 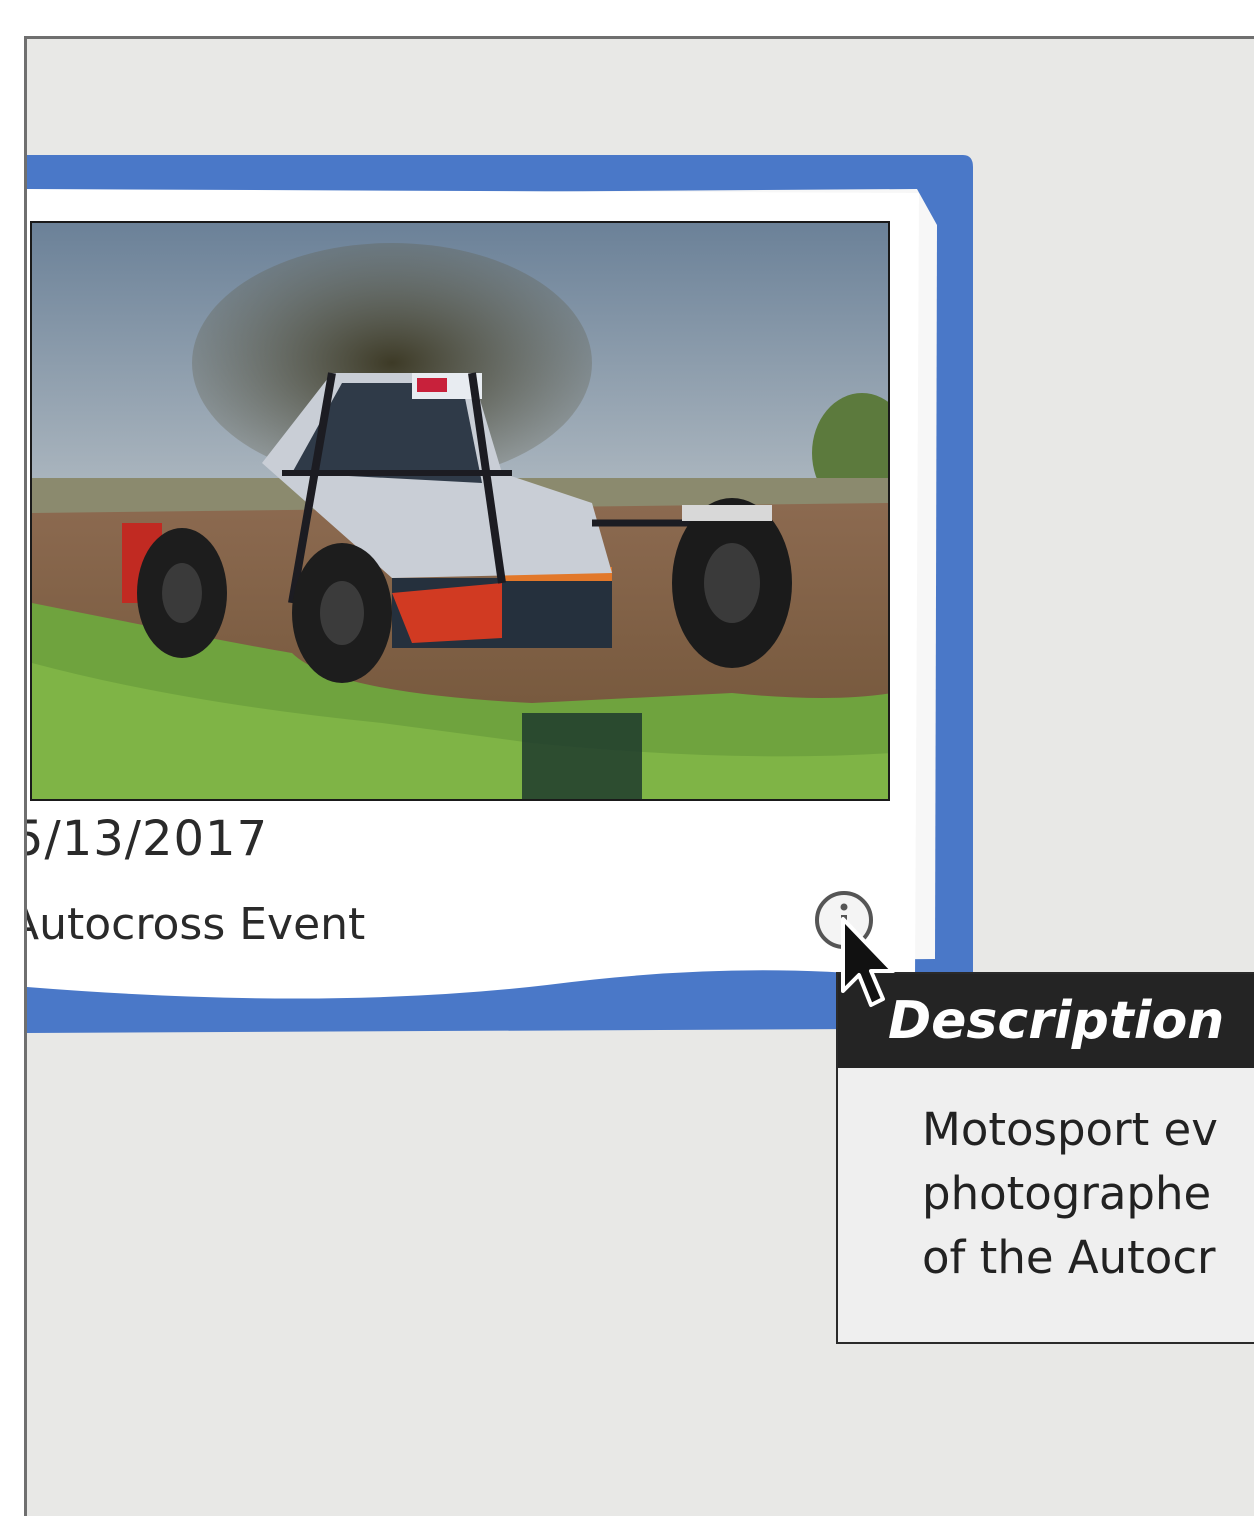 What do you see at coordinates (1069, 1257) in the screenshot?
I see `tooltip-line: of the Autocr` at bounding box center [1069, 1257].